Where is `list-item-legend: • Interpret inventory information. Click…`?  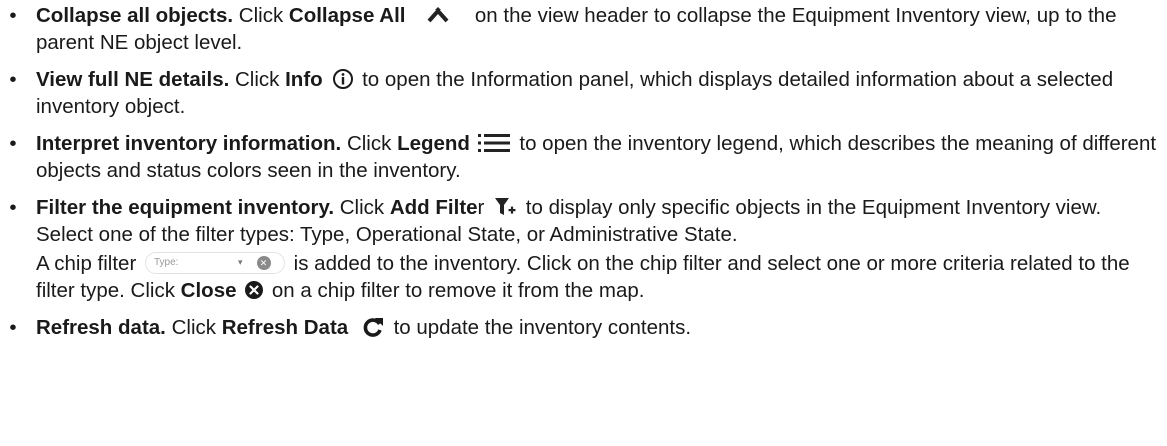
list-item-legend: • Interpret inventory information. Click… is located at coordinates (583, 157).